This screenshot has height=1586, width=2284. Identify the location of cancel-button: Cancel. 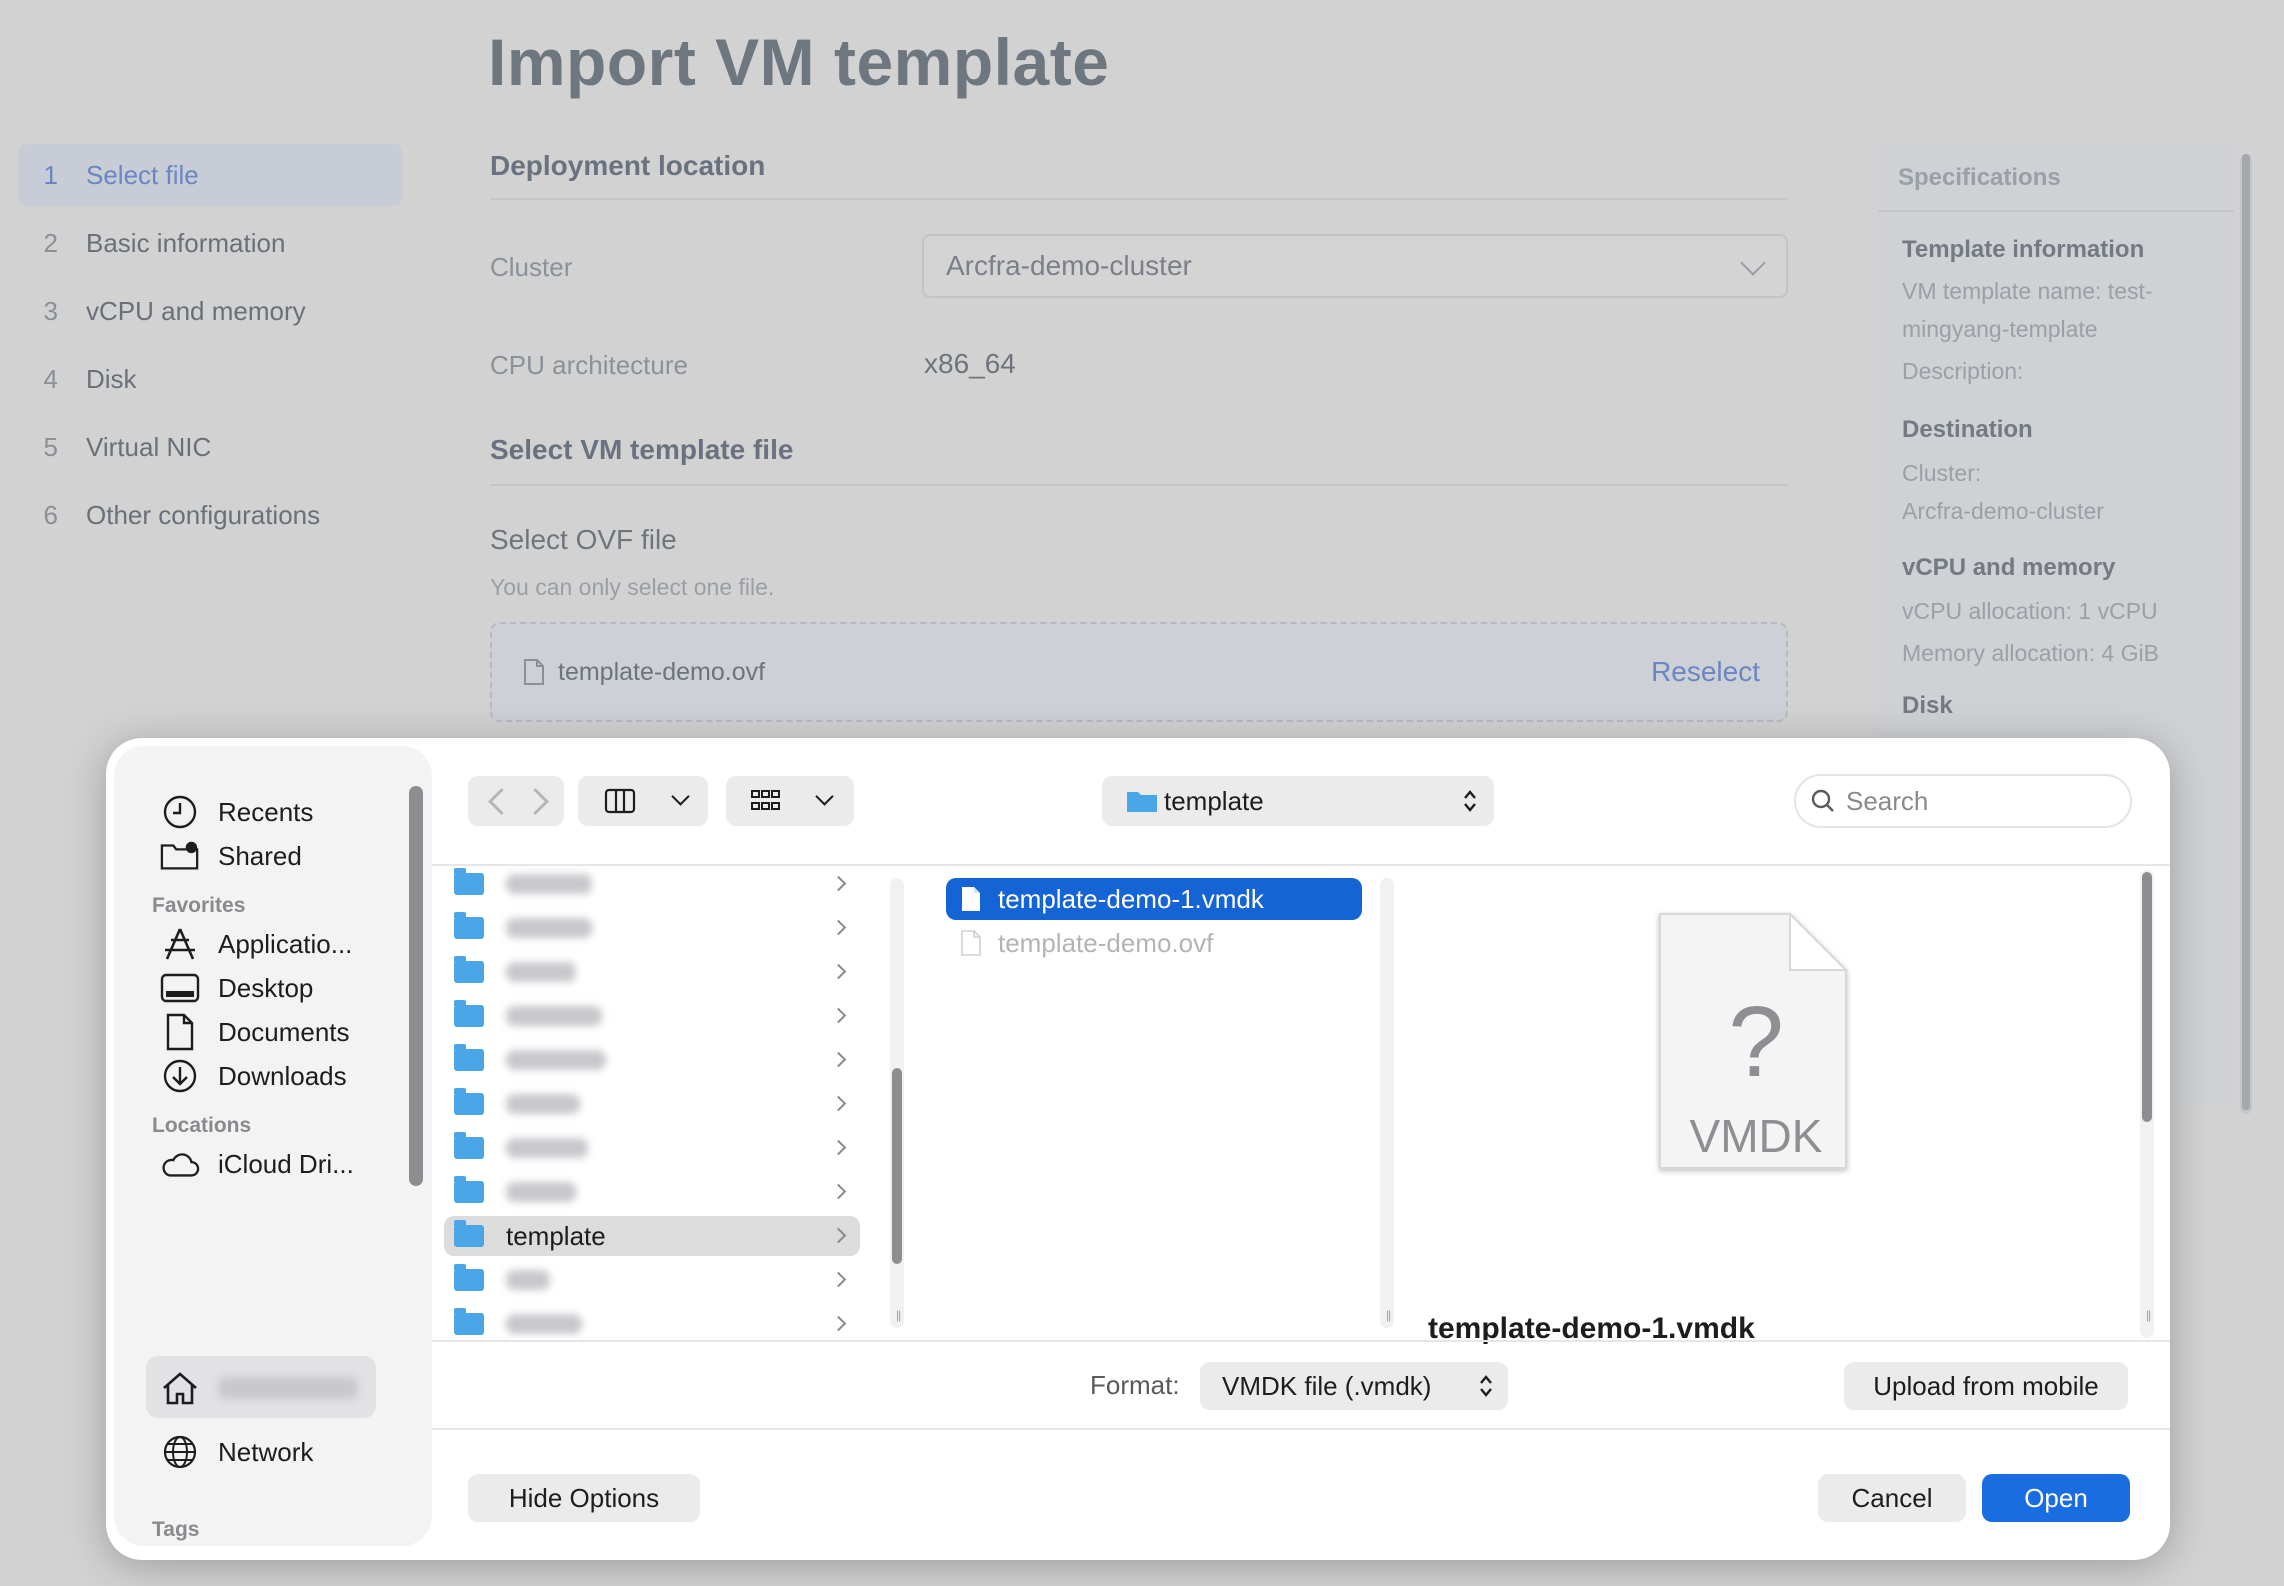
(1892, 1498).